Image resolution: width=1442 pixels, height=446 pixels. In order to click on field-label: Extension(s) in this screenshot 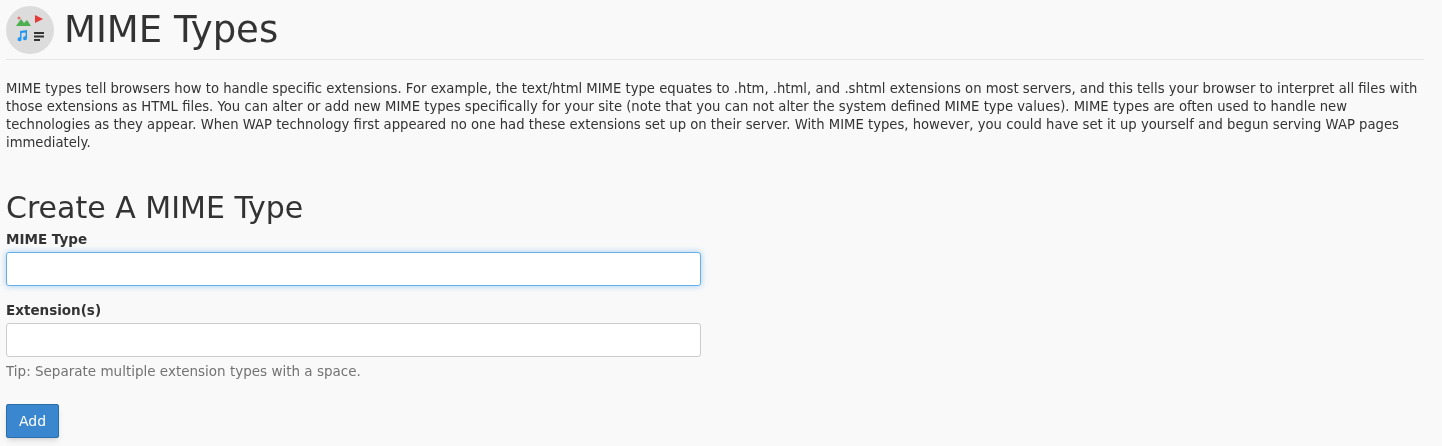, I will do `click(54, 310)`.